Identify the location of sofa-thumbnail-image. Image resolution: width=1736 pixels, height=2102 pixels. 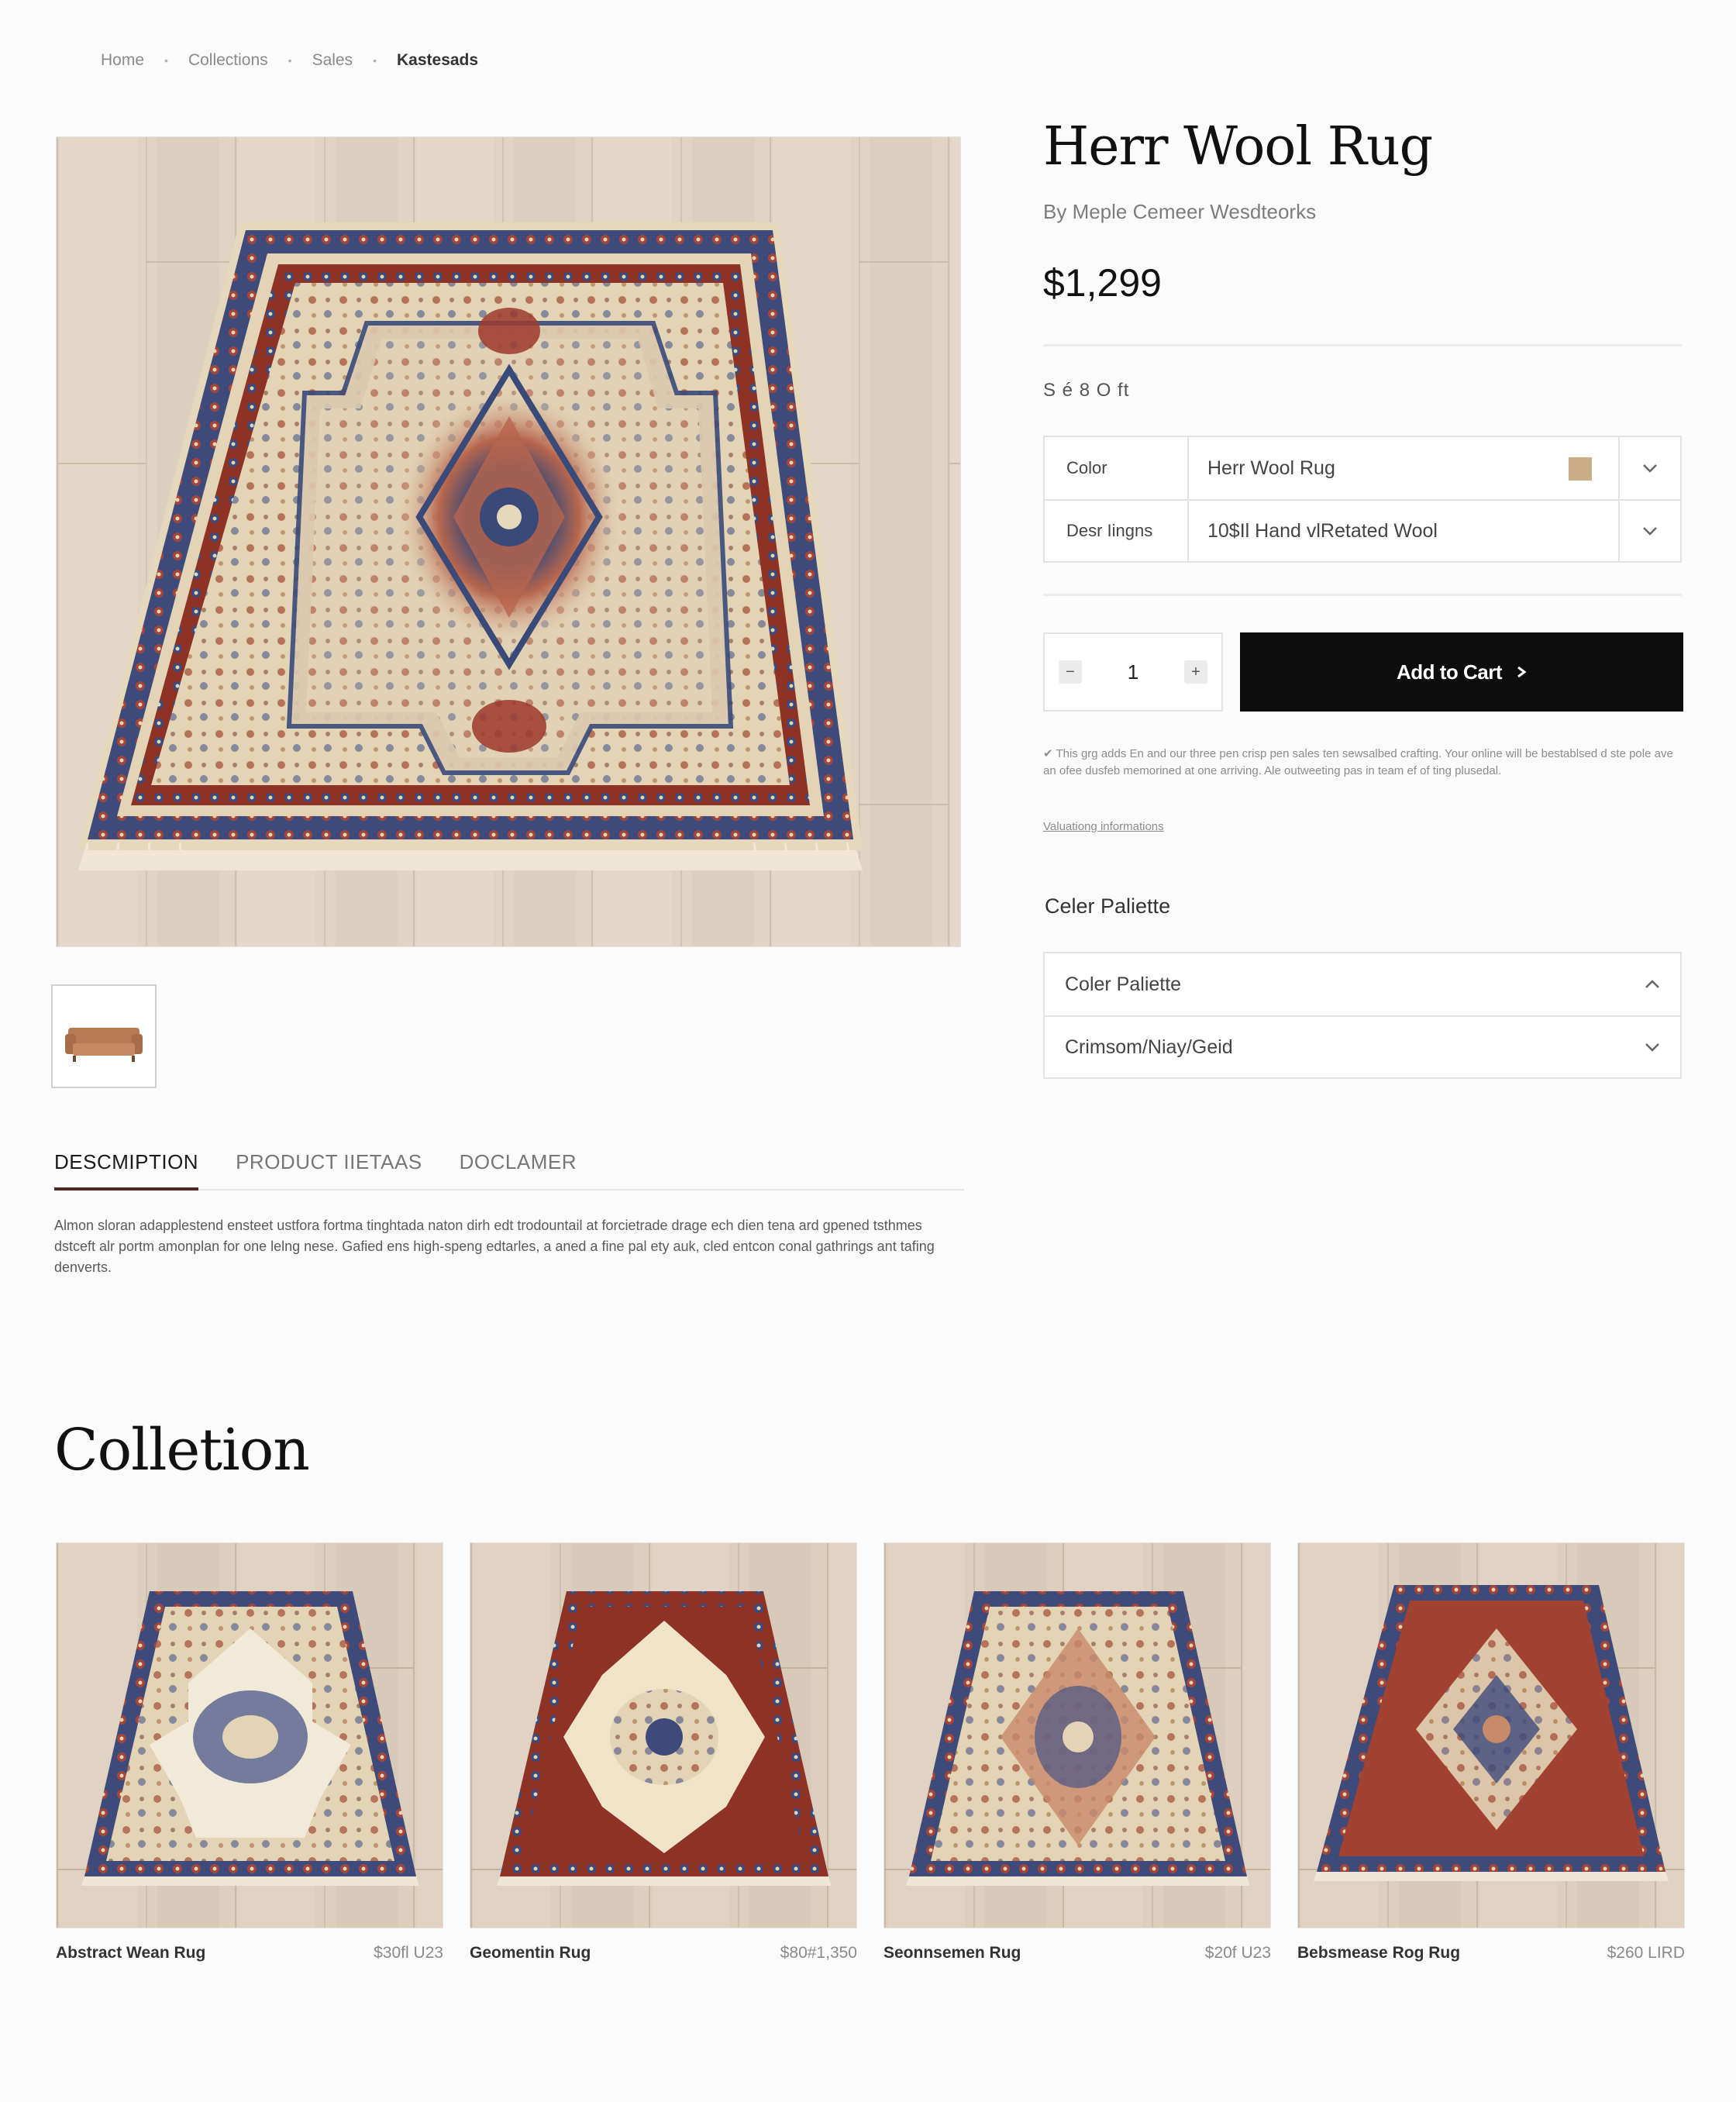
(104, 1036).